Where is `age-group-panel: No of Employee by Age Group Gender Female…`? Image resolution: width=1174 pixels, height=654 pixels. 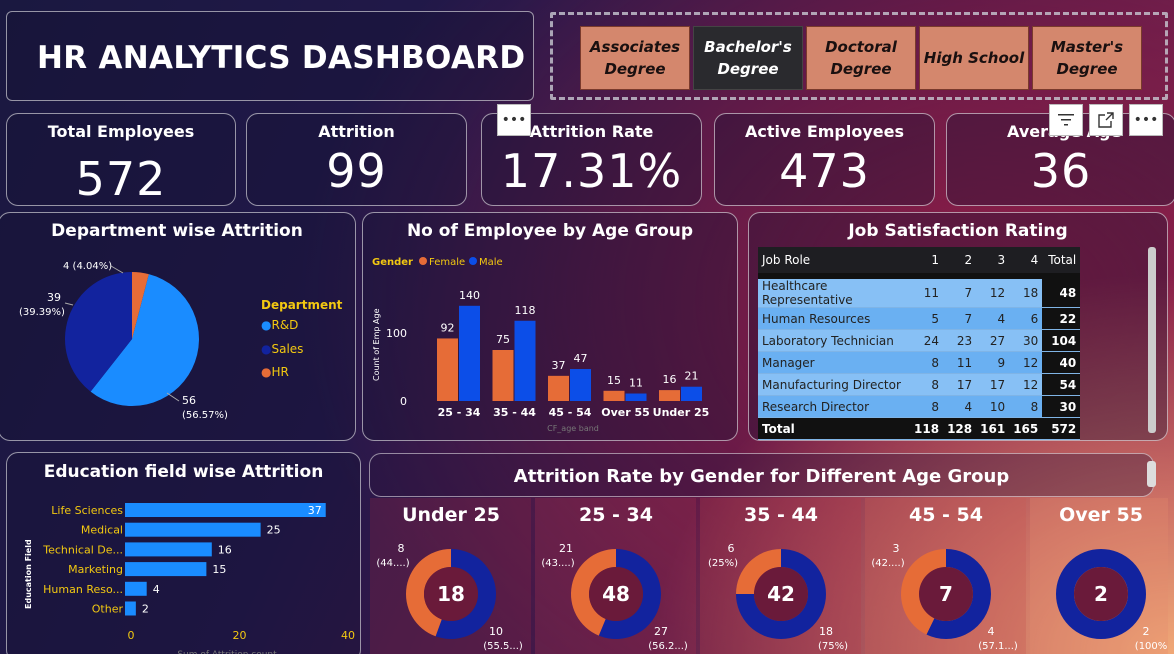 age-group-panel: No of Employee by Age Group Gender Female… is located at coordinates (550, 326).